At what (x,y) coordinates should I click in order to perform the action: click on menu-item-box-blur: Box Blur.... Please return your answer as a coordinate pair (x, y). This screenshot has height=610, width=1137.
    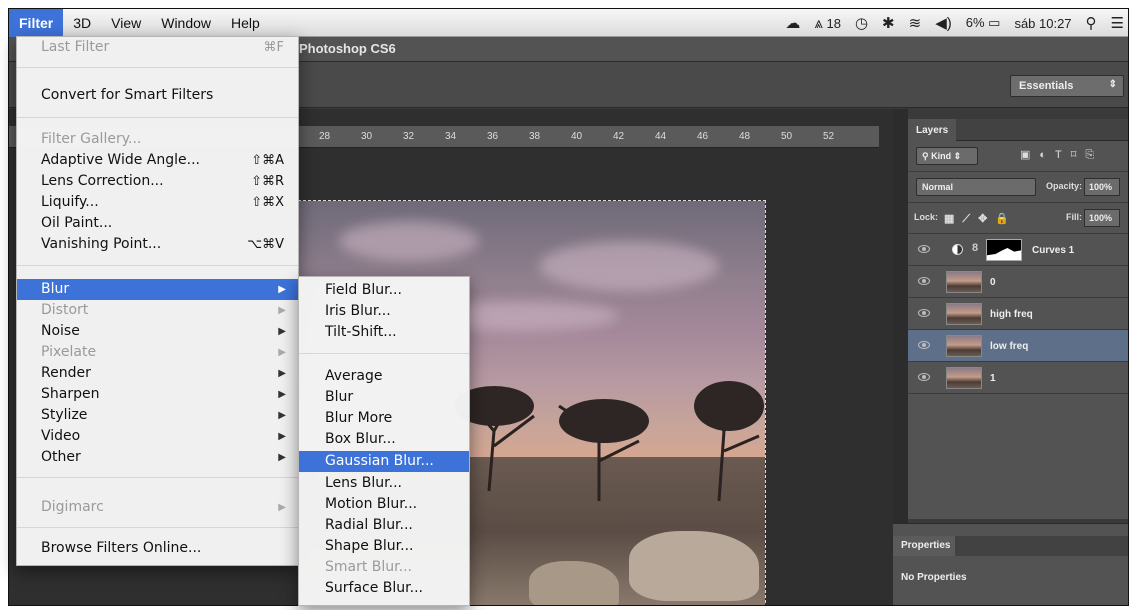
    Looking at the image, I should click on (384, 439).